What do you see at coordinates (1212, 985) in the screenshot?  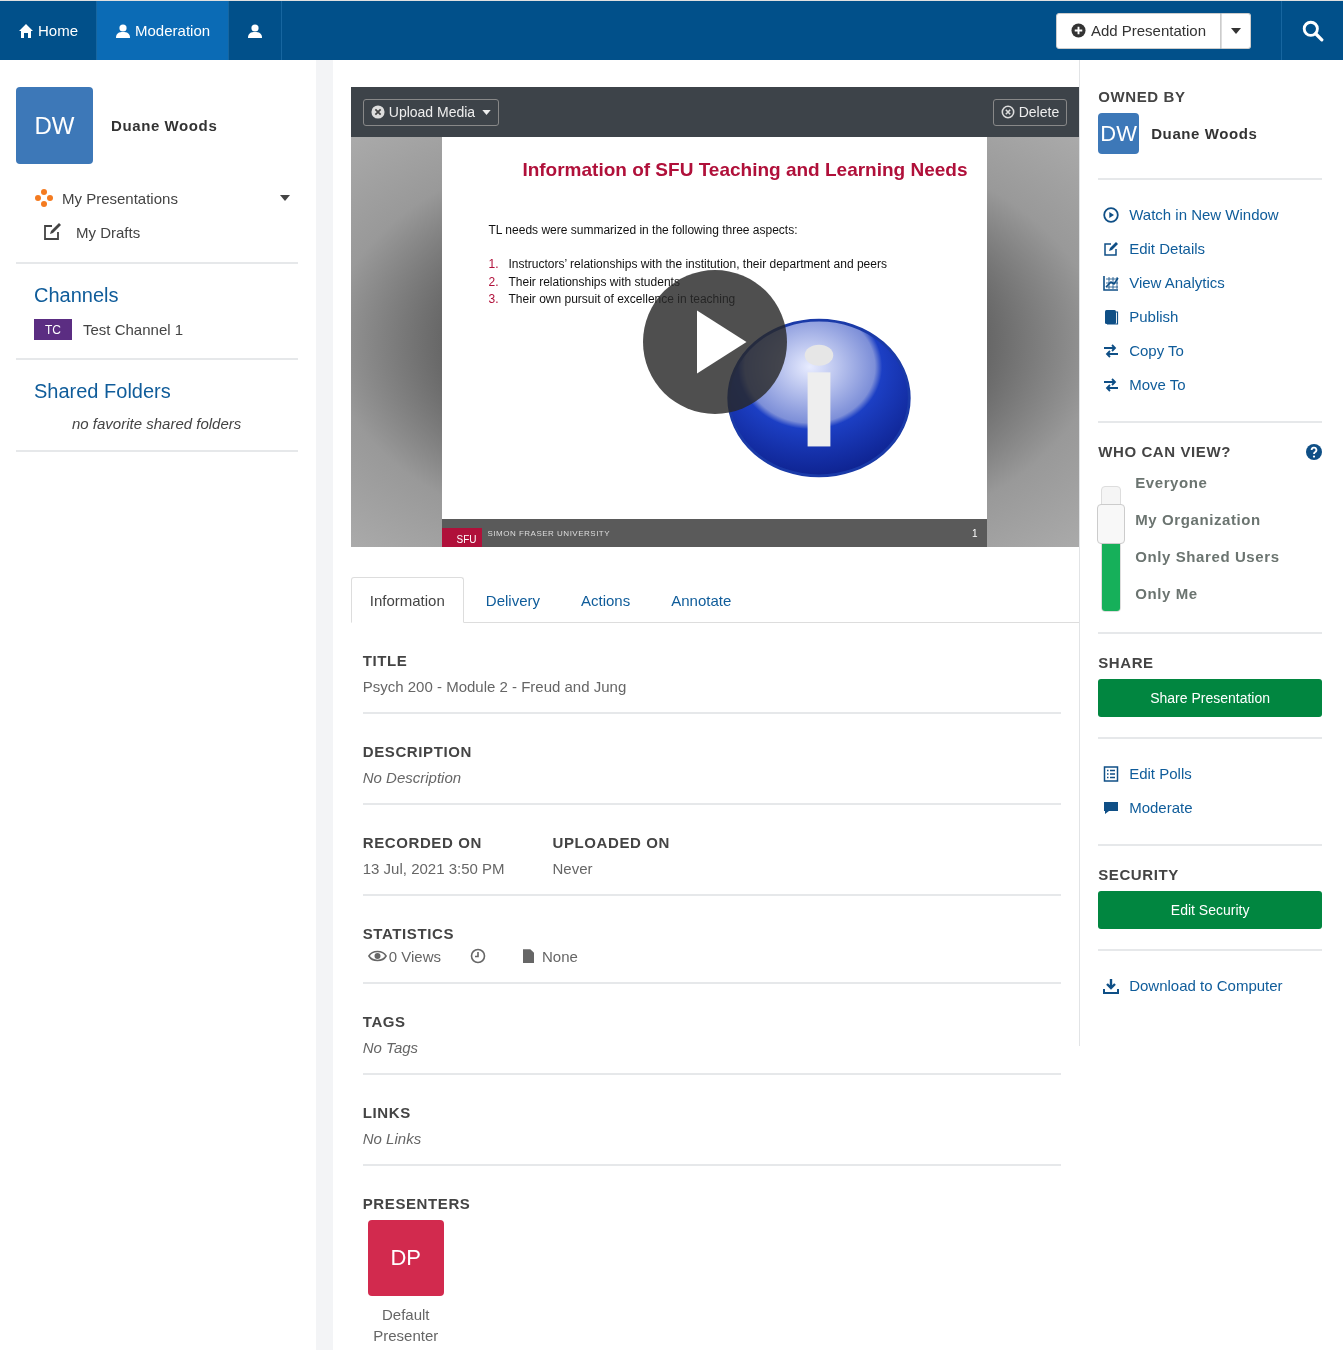 I see `download-link: Download to Computer` at bounding box center [1212, 985].